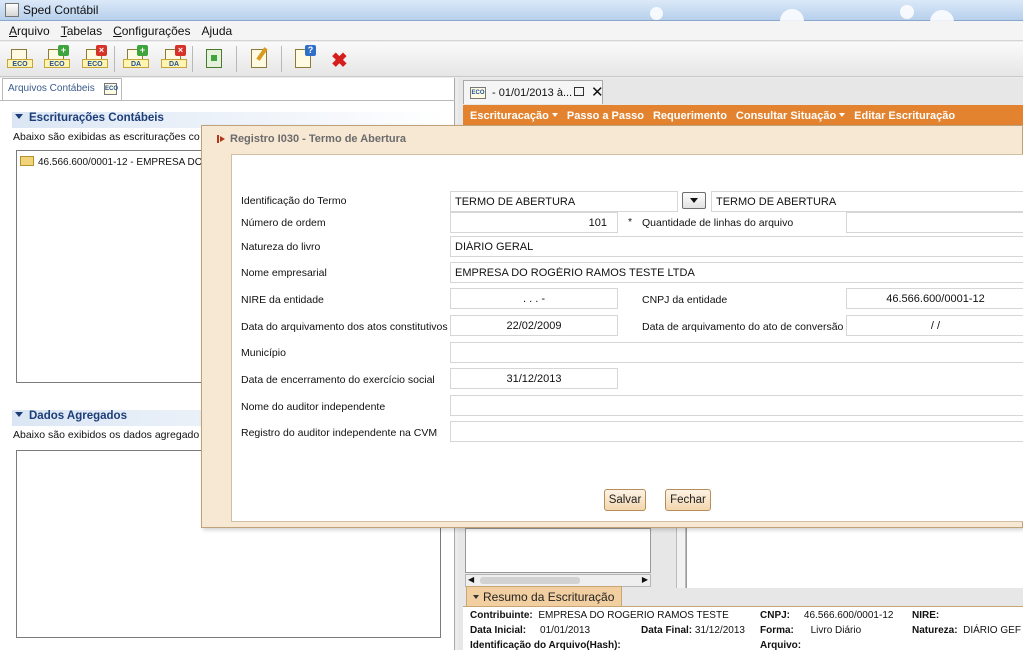 The height and width of the screenshot is (650, 1023). What do you see at coordinates (30, 31) in the screenshot?
I see `menu-arquivo: Arquivo` at bounding box center [30, 31].